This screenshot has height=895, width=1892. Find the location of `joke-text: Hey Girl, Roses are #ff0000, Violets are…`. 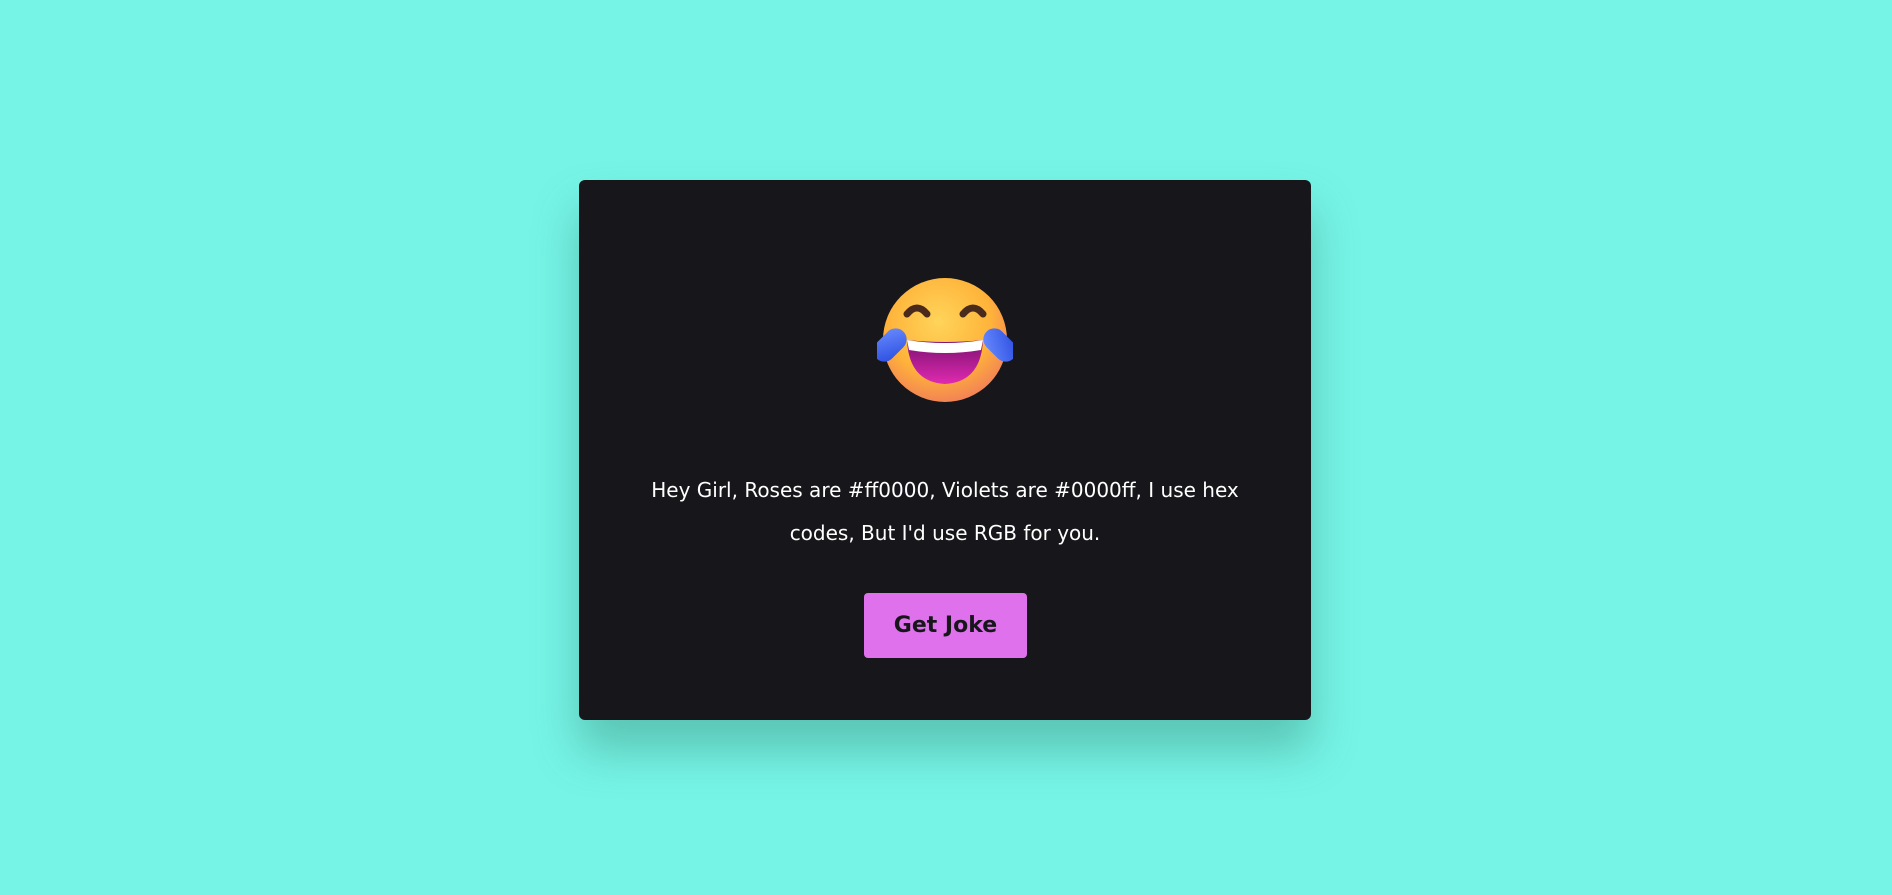

joke-text: Hey Girl, Roses are #ff0000, Violets are… is located at coordinates (945, 511).